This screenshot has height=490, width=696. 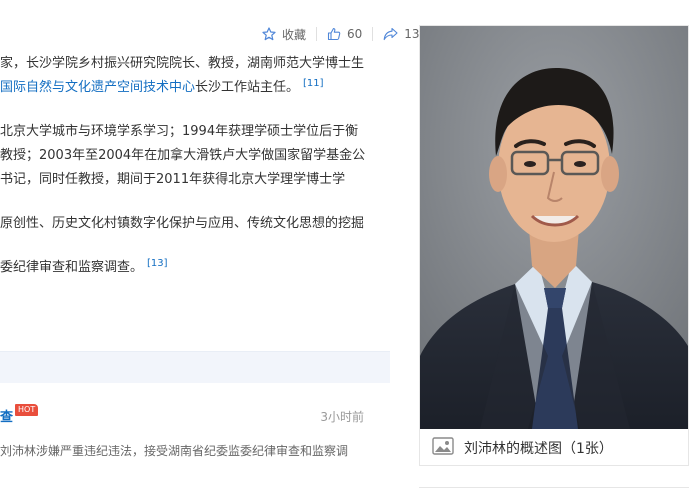 What do you see at coordinates (6, 415) in the screenshot?
I see `news-title-link: 查` at bounding box center [6, 415].